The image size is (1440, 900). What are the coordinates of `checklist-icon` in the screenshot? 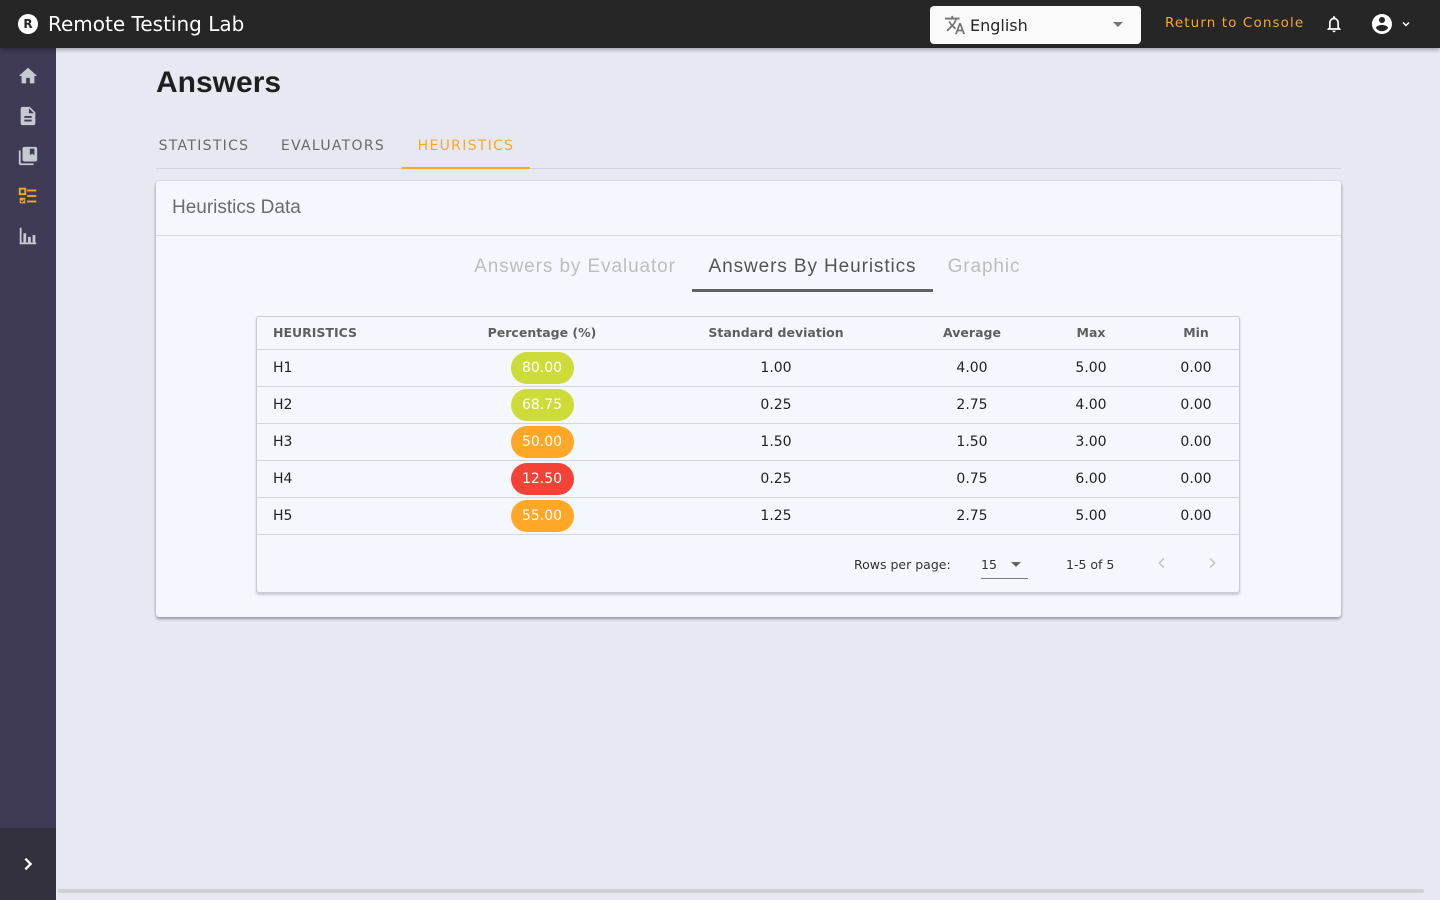 It's located at (27, 195).